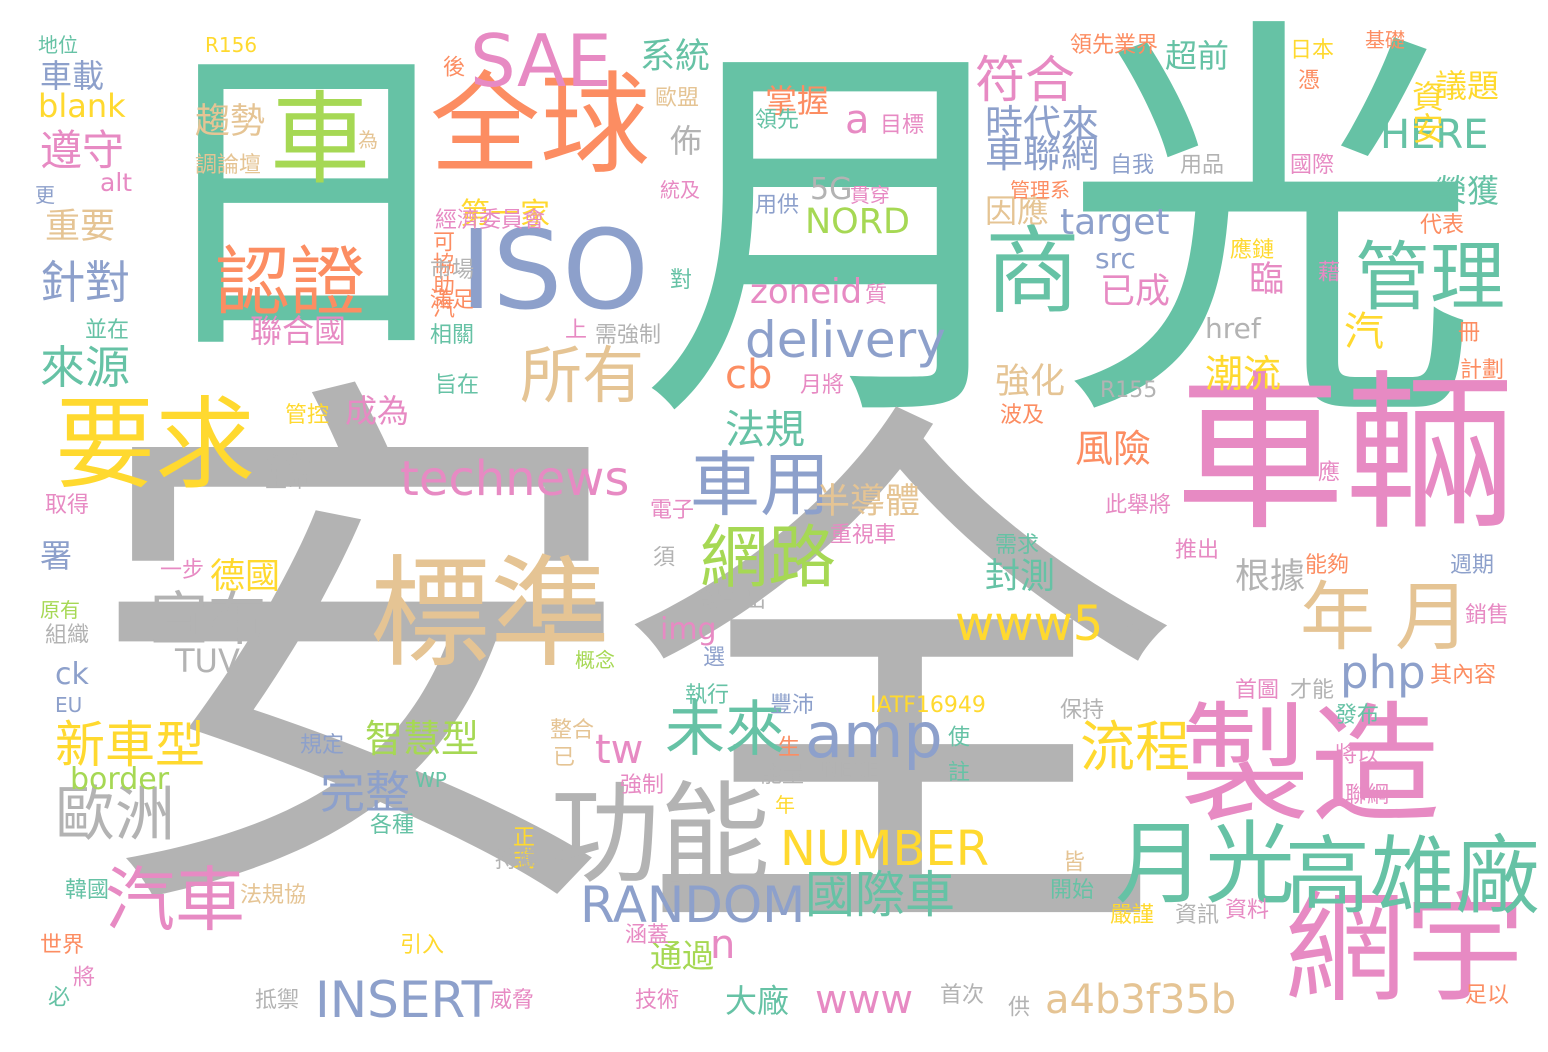  What do you see at coordinates (561, 756) in the screenshot?
I see `cloud-word: 已` at bounding box center [561, 756].